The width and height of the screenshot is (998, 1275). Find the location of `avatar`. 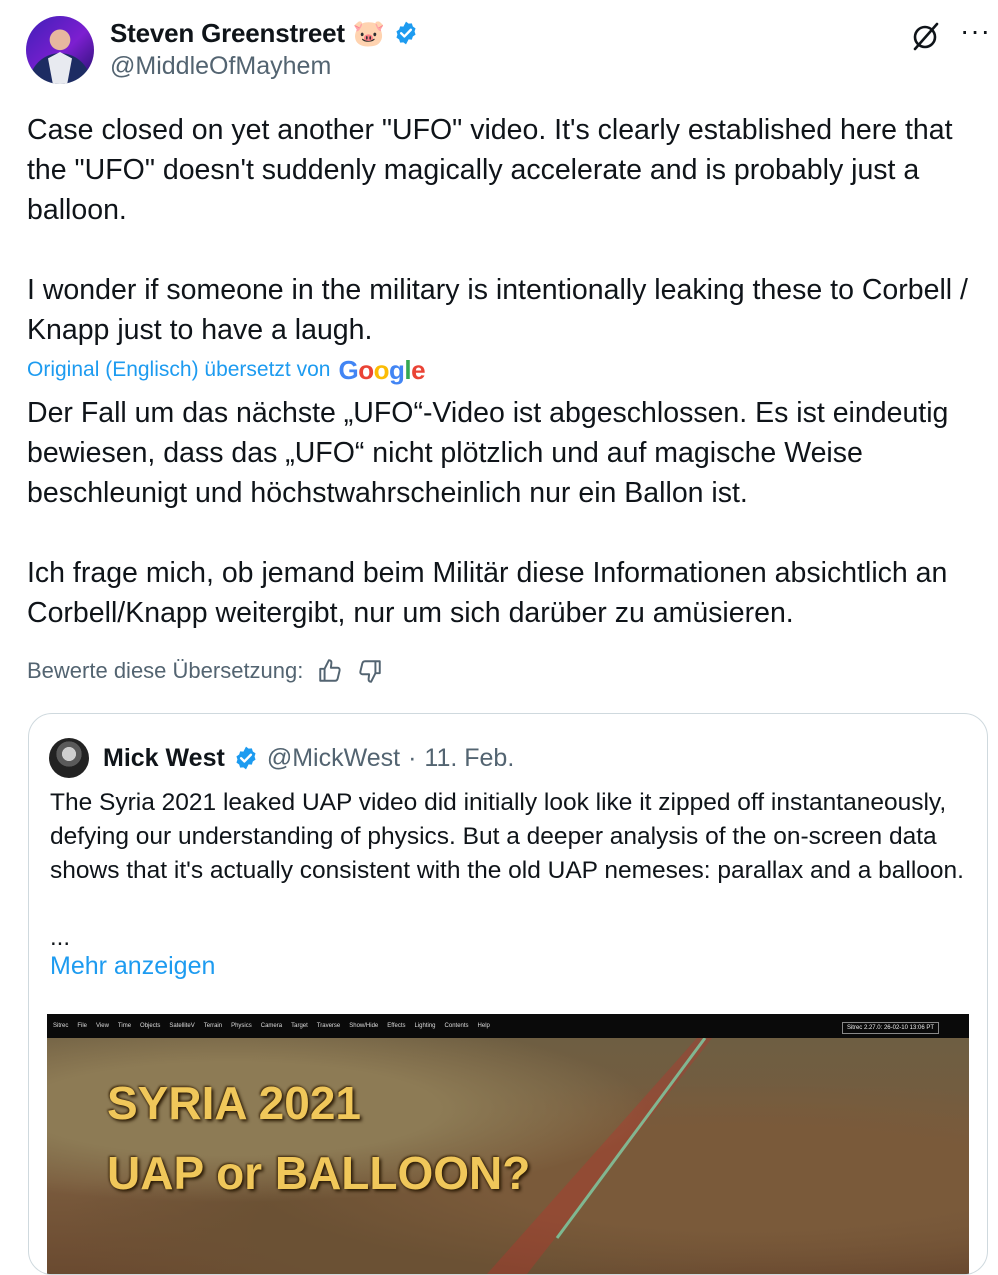

avatar is located at coordinates (60, 50).